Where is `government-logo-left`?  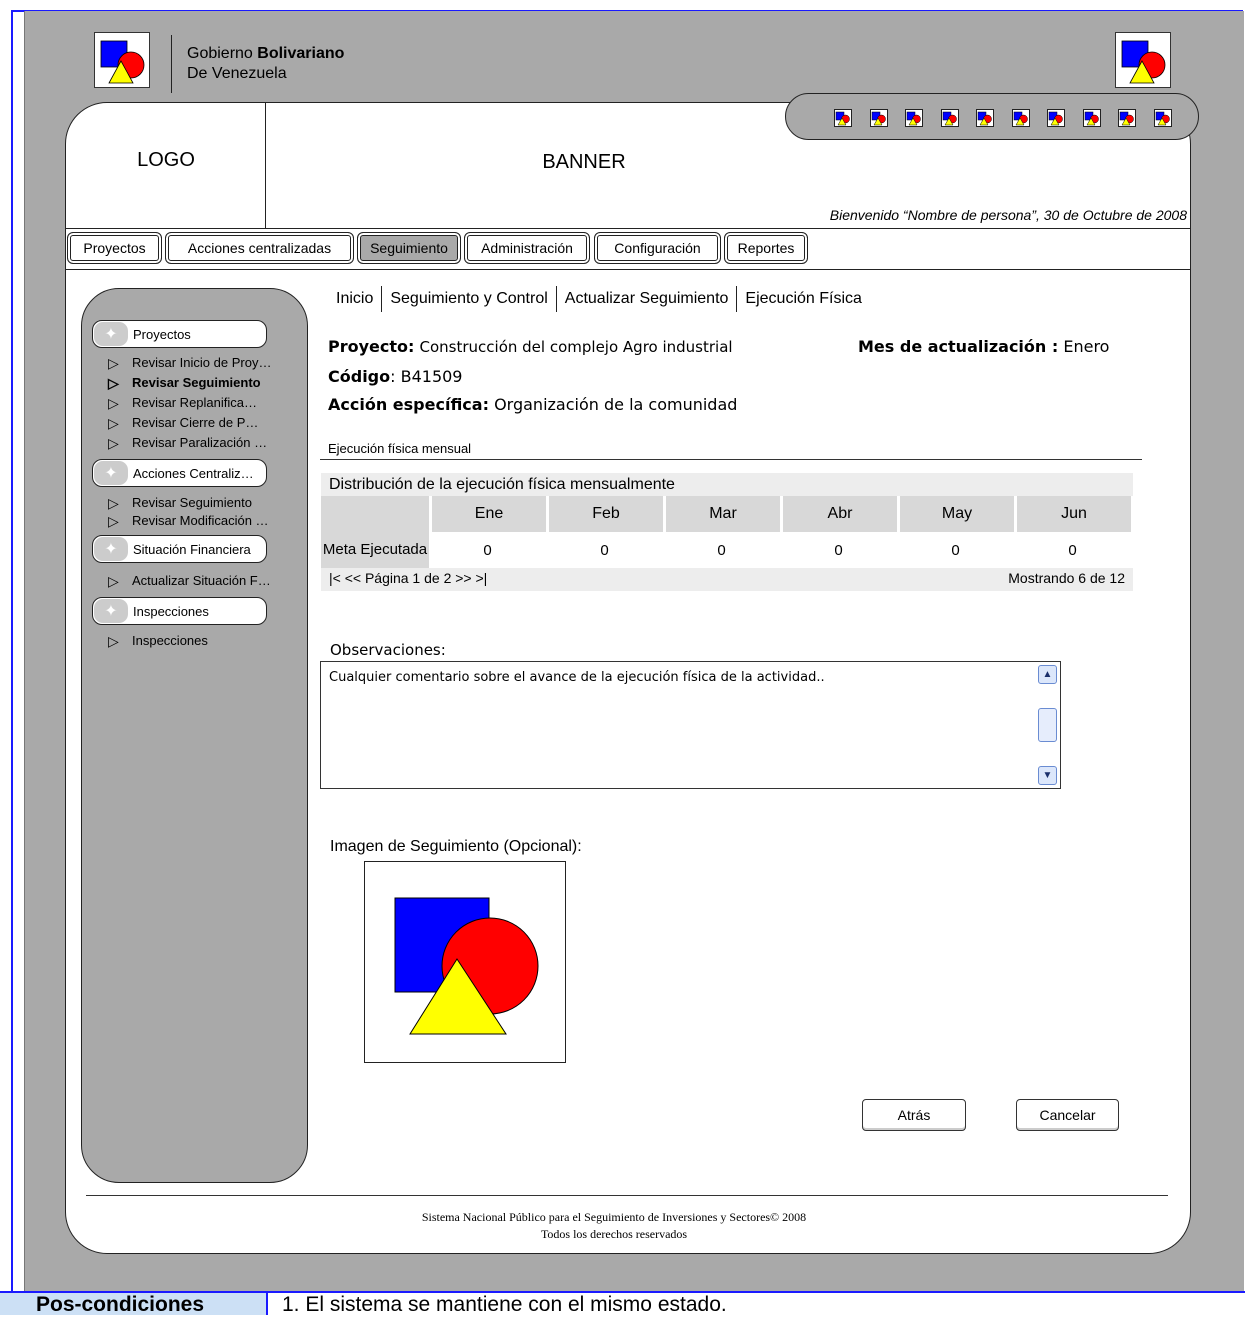
government-logo-left is located at coordinates (122, 60).